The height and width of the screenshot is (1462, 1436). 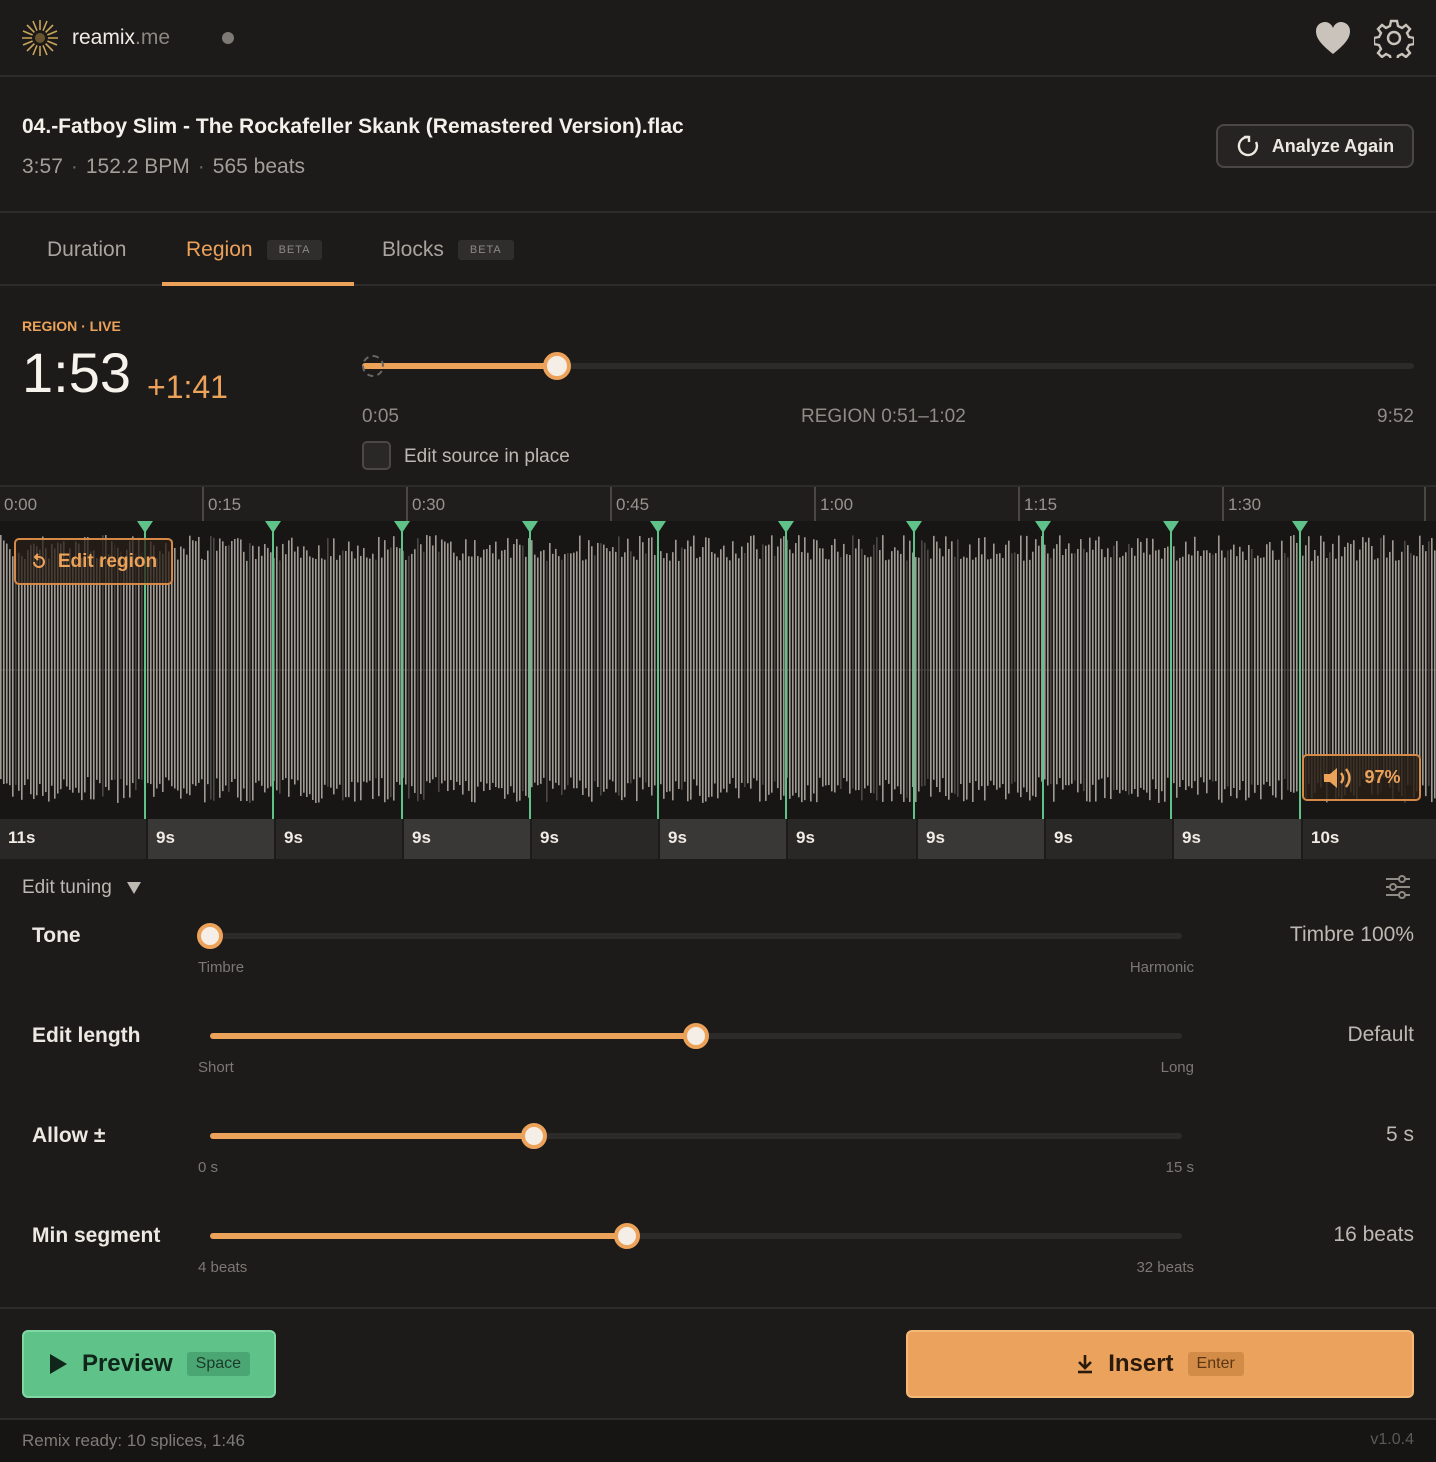 I want to click on timeline-tick-end, so click(x=1427, y=505).